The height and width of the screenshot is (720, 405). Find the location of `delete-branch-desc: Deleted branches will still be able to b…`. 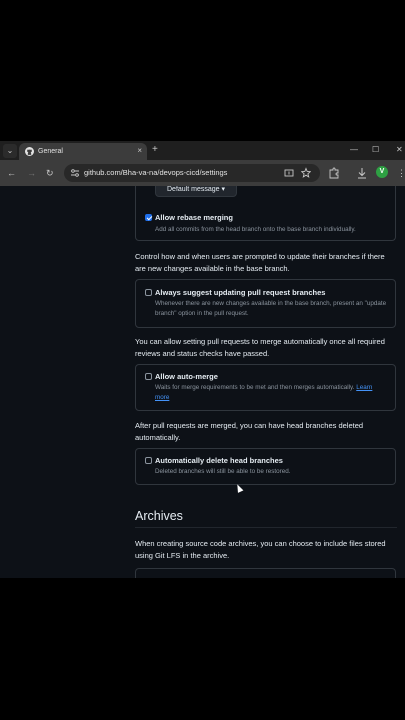

delete-branch-desc: Deleted branches will still be able to b… is located at coordinates (223, 471).